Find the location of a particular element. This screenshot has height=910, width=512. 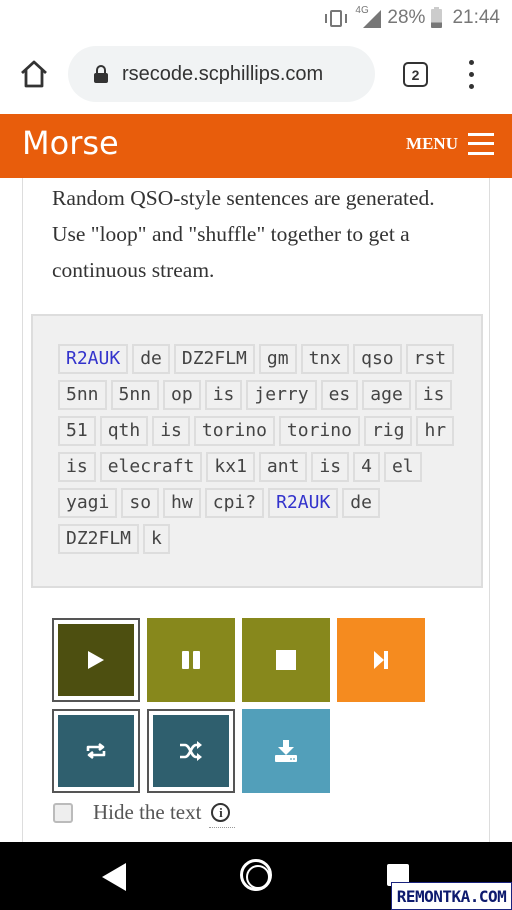

word-chip: cpi? is located at coordinates (234, 503).